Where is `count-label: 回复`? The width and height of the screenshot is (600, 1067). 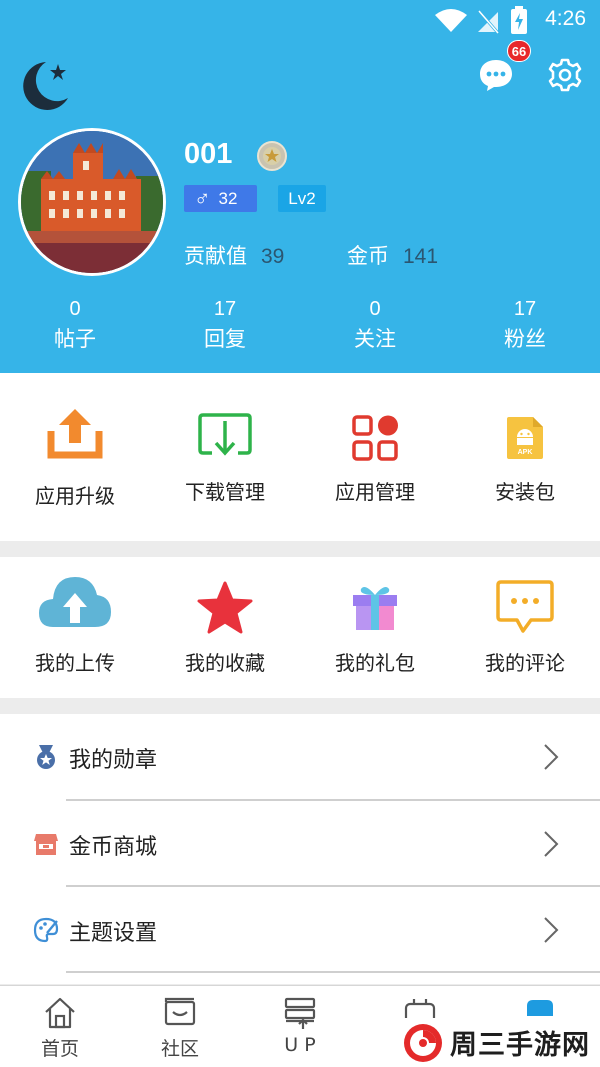
count-label: 回复 is located at coordinates (225, 339).